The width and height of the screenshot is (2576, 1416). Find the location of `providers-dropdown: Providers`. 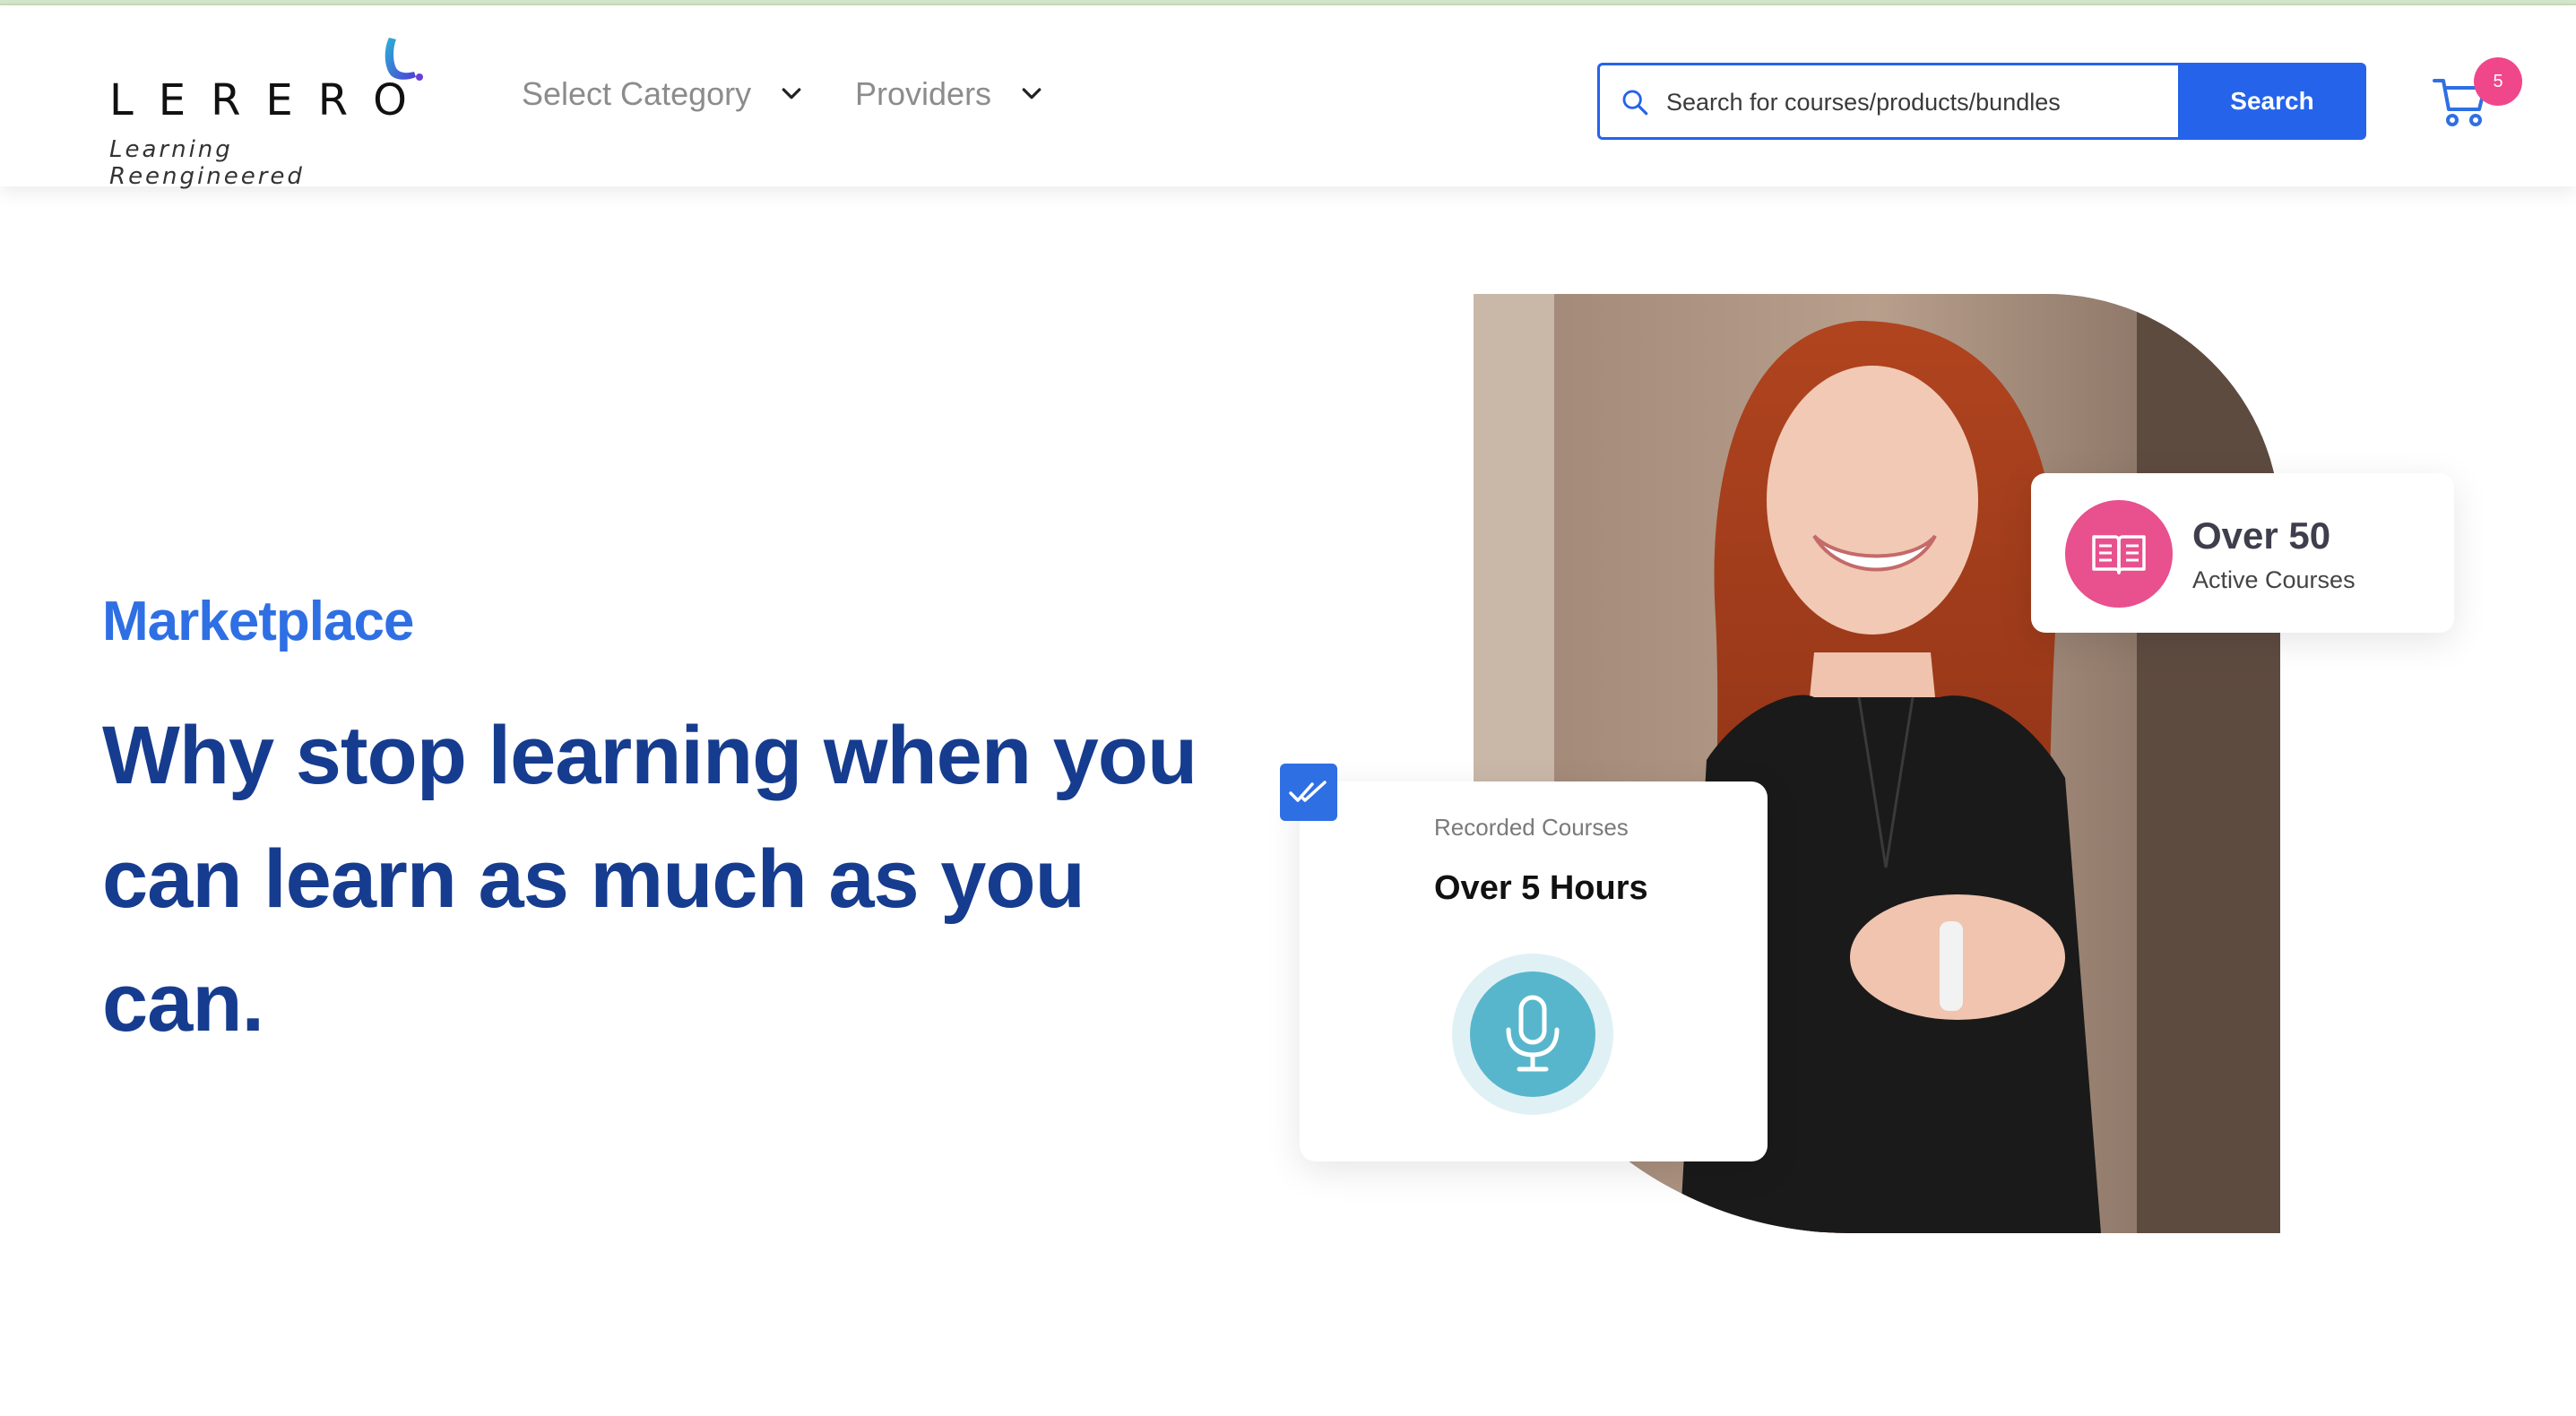

providers-dropdown: Providers is located at coordinates (950, 94).